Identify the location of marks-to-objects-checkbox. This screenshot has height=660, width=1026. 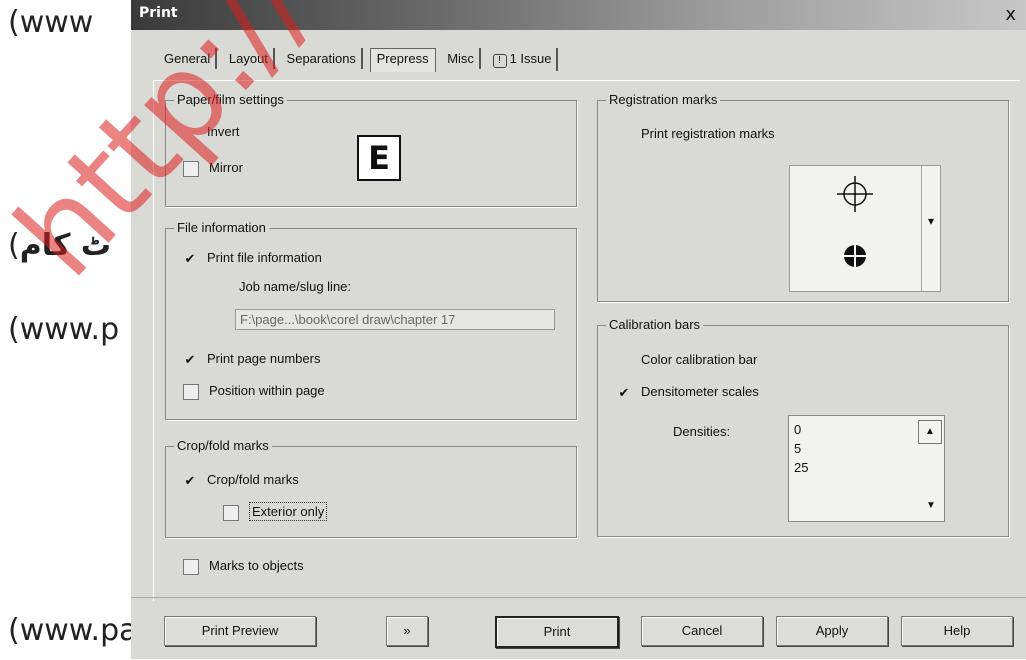
(191, 566).